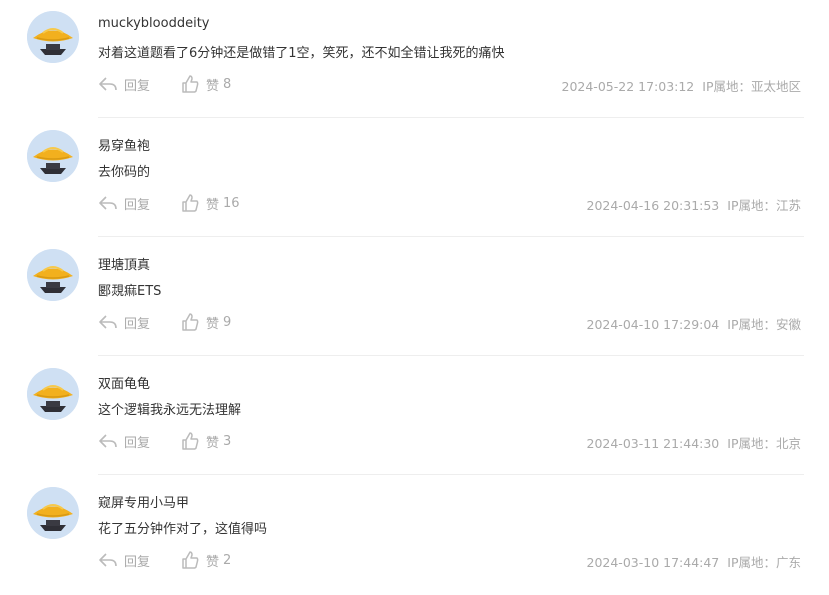 The height and width of the screenshot is (595, 829). What do you see at coordinates (653, 562) in the screenshot?
I see `timestamp: 2024-03-10 17:44:47` at bounding box center [653, 562].